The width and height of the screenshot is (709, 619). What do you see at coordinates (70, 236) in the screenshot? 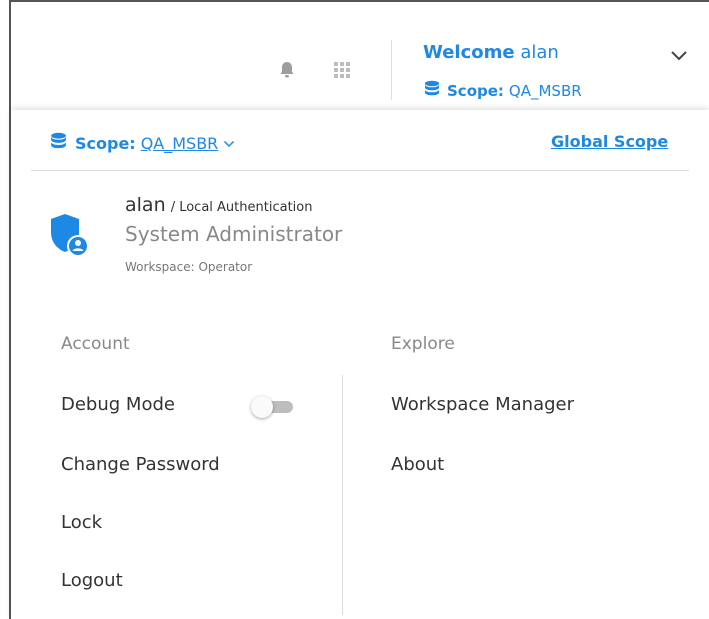
I see `admin-shield-icon` at bounding box center [70, 236].